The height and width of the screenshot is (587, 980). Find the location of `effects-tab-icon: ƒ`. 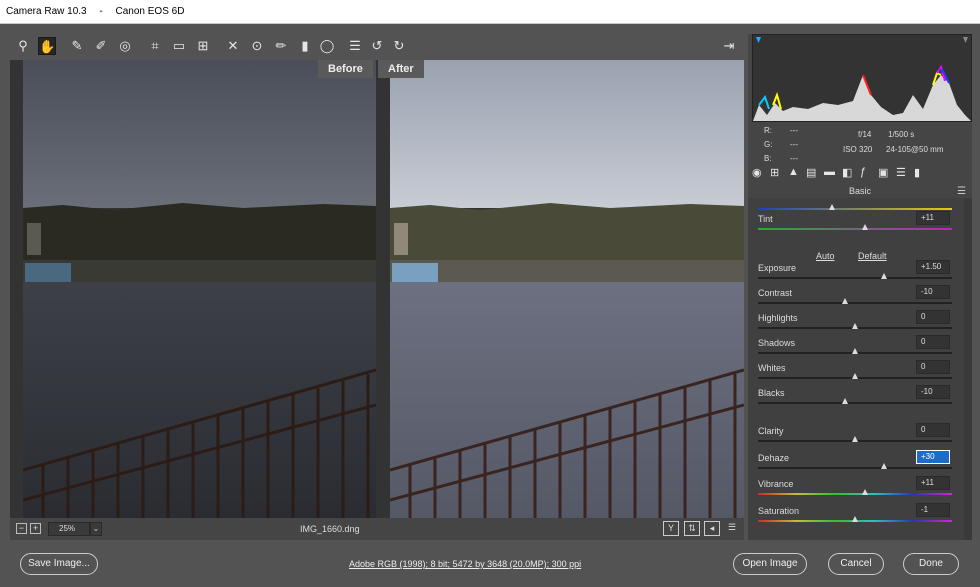

effects-tab-icon: ƒ is located at coordinates (863, 172).